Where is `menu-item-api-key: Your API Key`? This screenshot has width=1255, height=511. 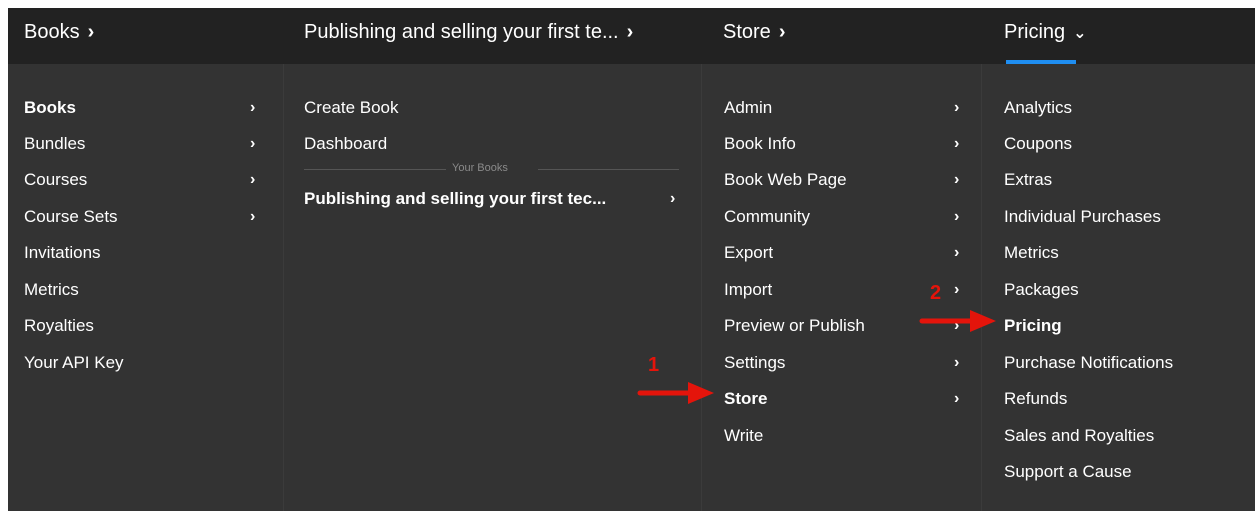 menu-item-api-key: Your API Key is located at coordinates (74, 363).